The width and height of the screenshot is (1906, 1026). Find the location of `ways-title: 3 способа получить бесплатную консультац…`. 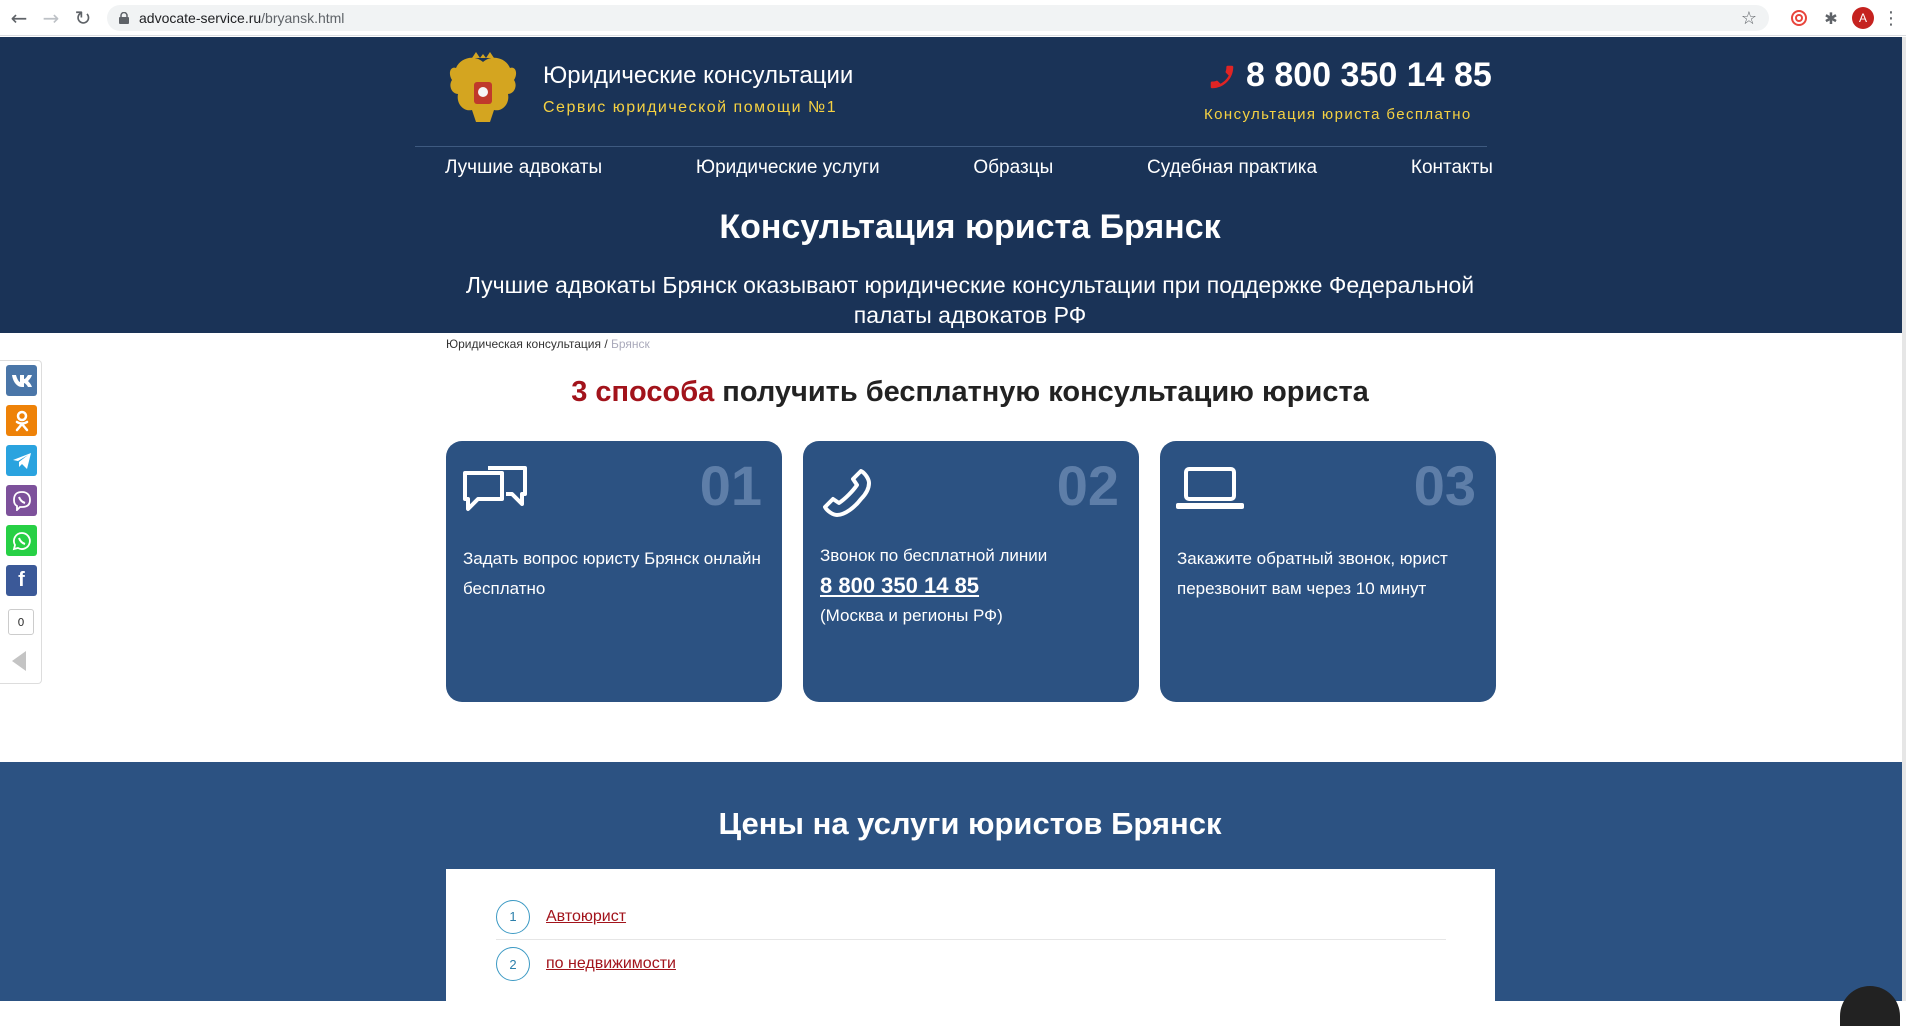

ways-title: 3 способа получить бесплатную консультац… is located at coordinates (953, 392).